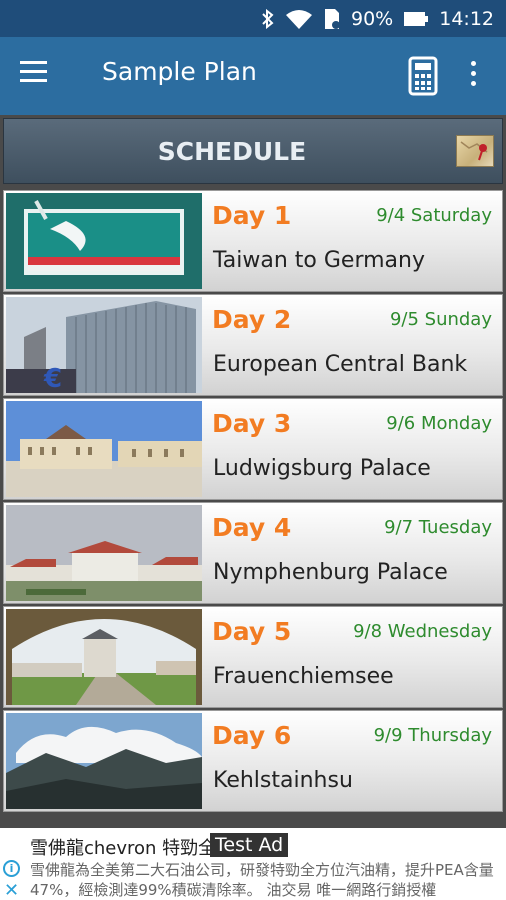 This screenshot has height=900, width=506. I want to click on list-item: Day 3 9/6 Monday Ludwigsburg Palace, so click(253, 449).